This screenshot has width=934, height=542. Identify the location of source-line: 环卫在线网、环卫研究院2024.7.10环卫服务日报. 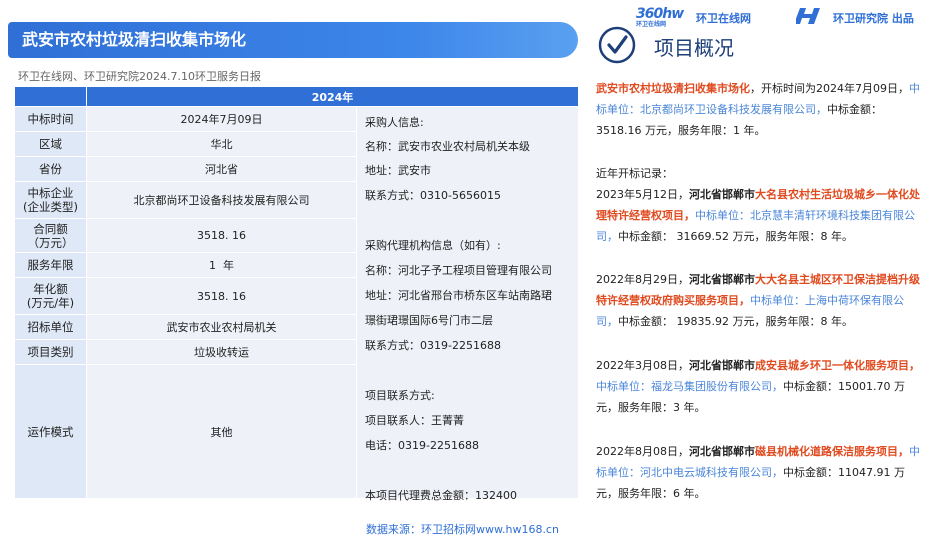
(139, 76).